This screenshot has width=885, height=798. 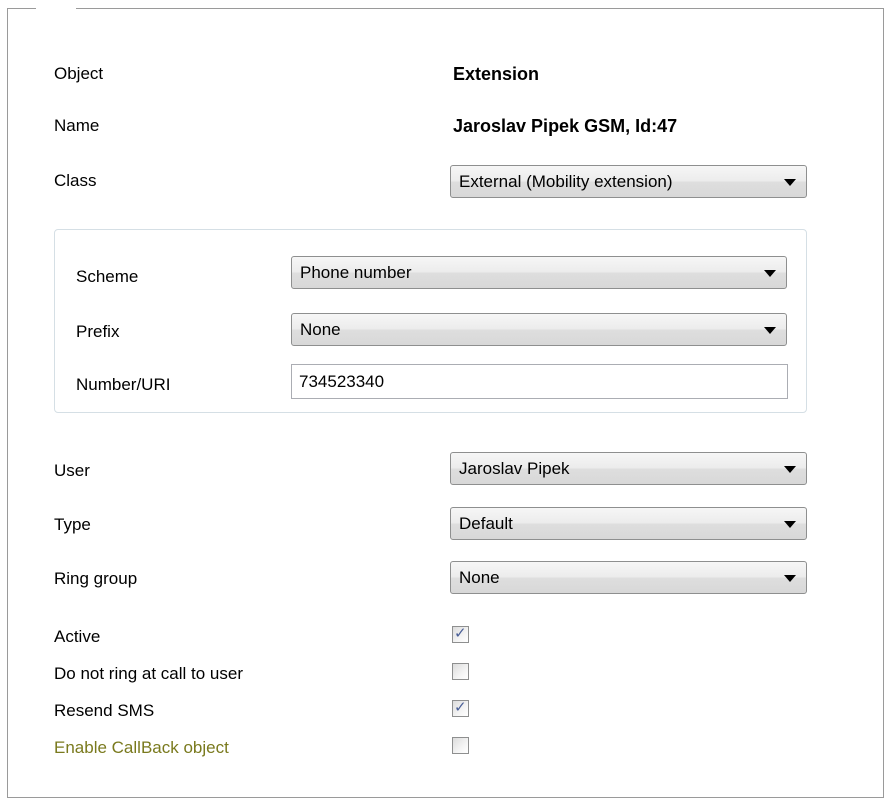 I want to click on type-label: Type, so click(x=72, y=524).